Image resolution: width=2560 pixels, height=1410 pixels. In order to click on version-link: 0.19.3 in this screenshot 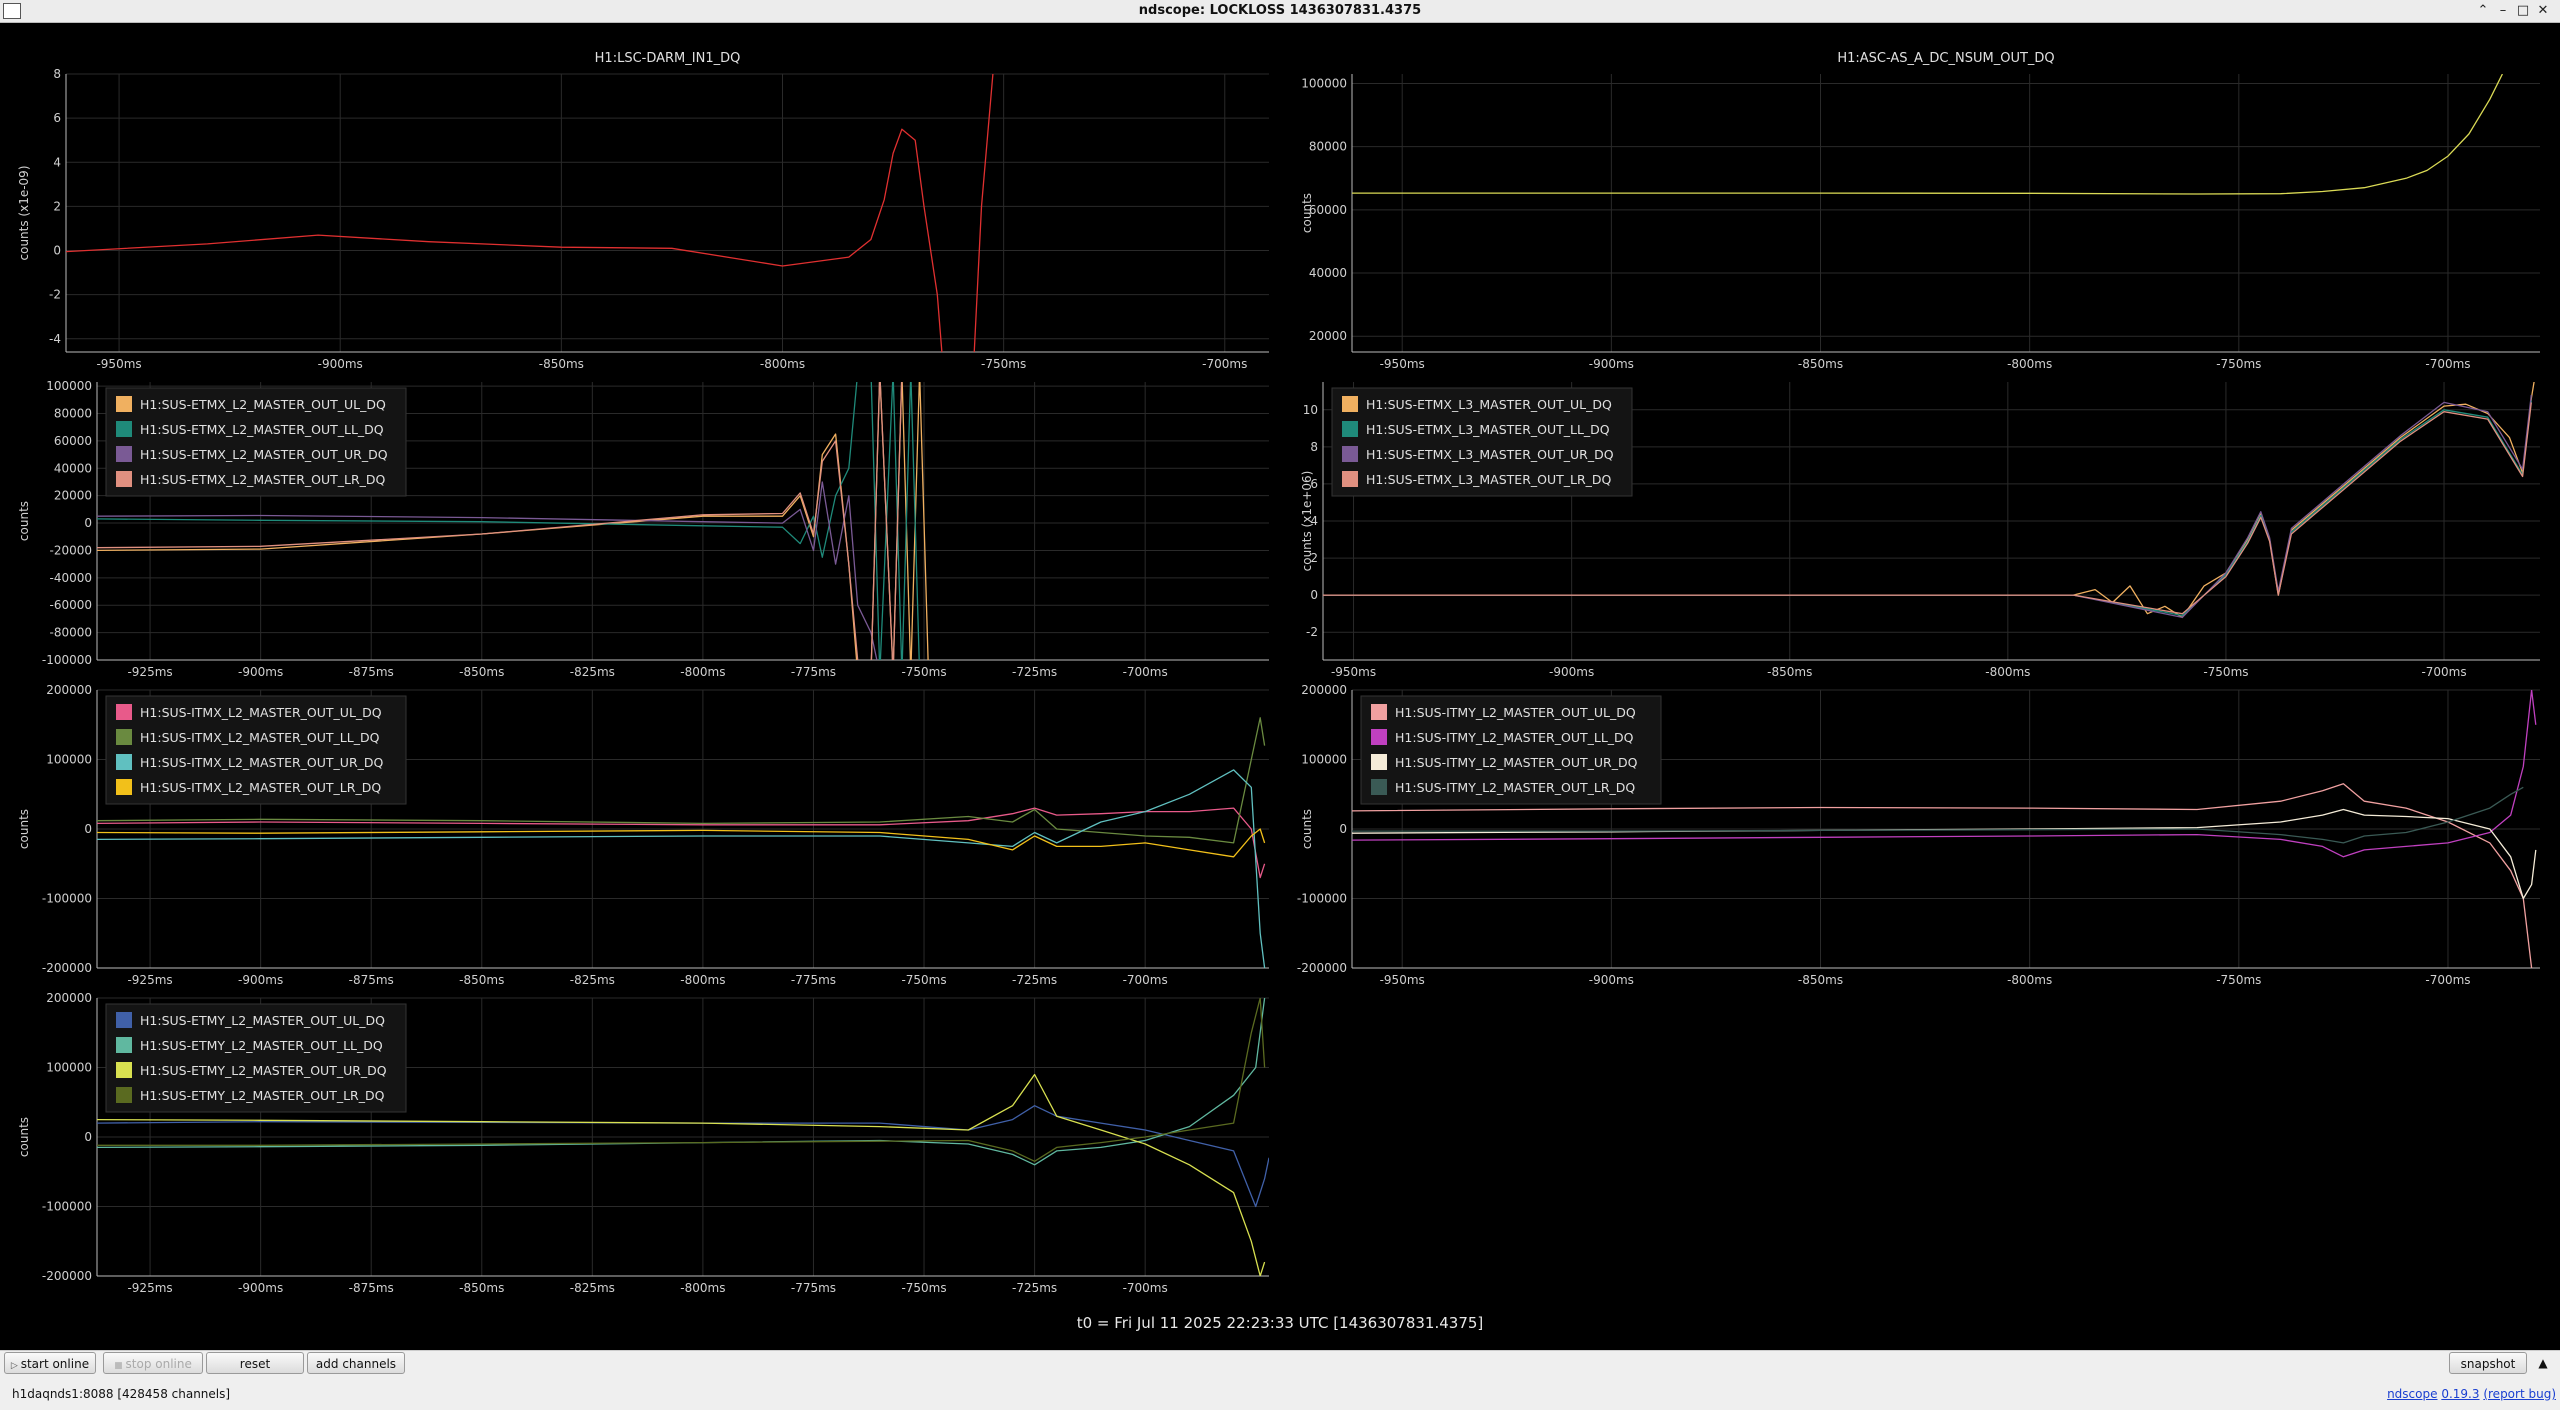, I will do `click(2460, 1394)`.